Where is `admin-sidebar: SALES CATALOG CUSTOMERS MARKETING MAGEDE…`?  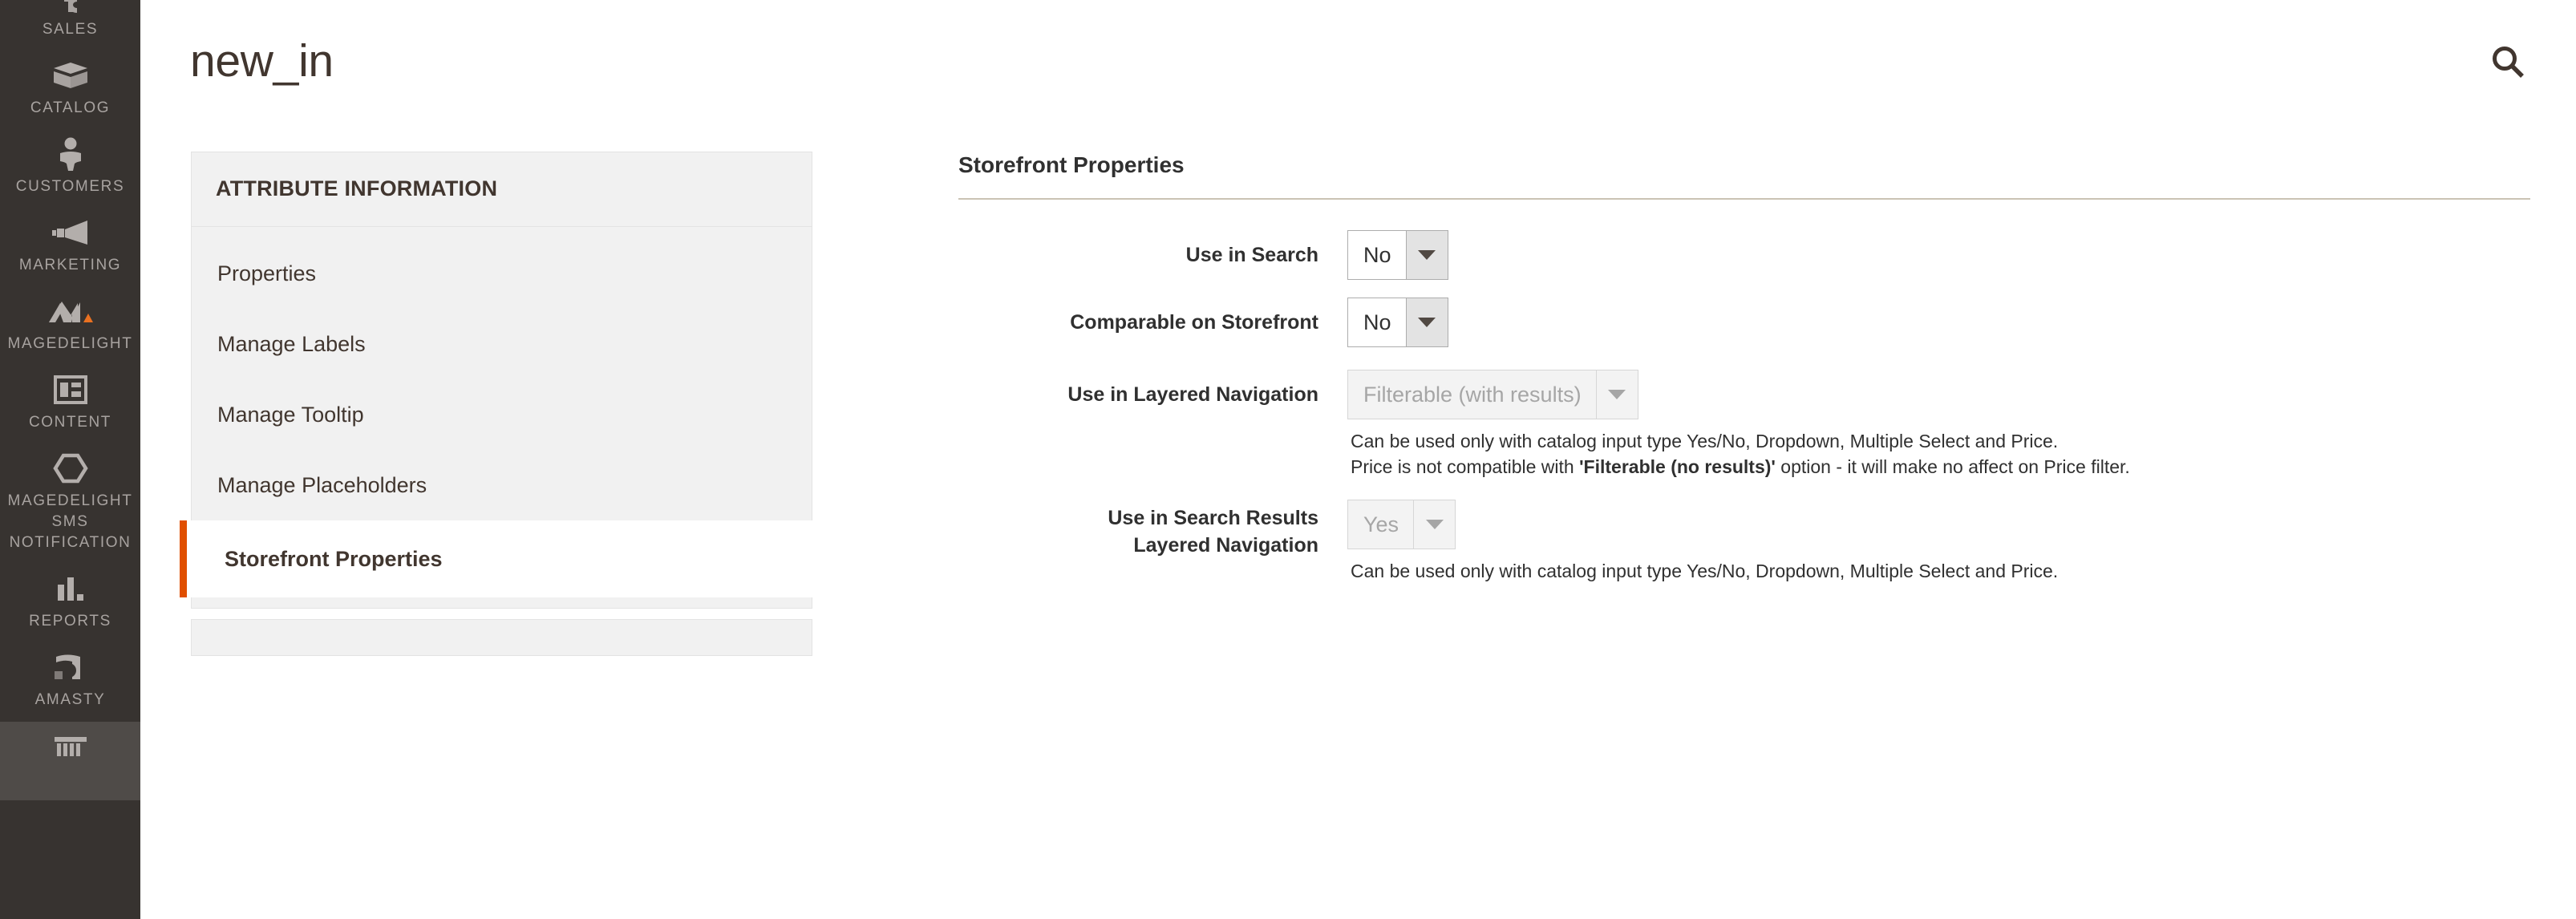 admin-sidebar: SALES CATALOG CUSTOMERS MARKETING MAGEDE… is located at coordinates (70, 459).